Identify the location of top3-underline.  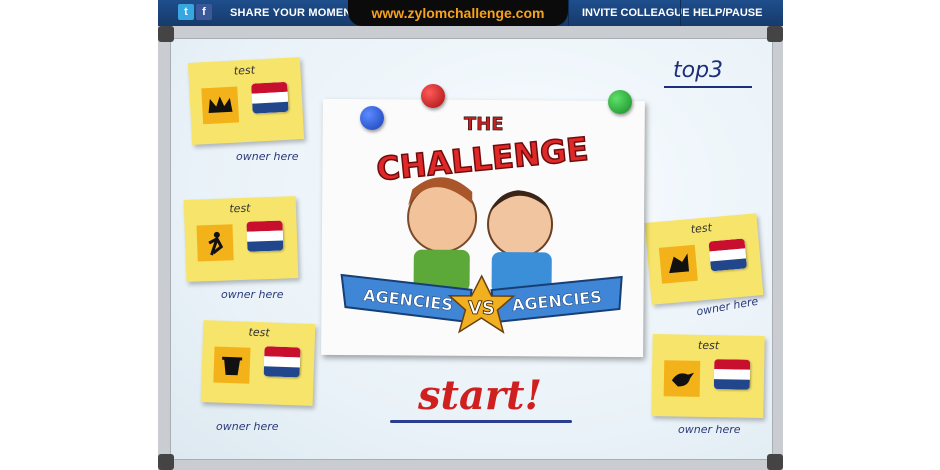
(708, 87).